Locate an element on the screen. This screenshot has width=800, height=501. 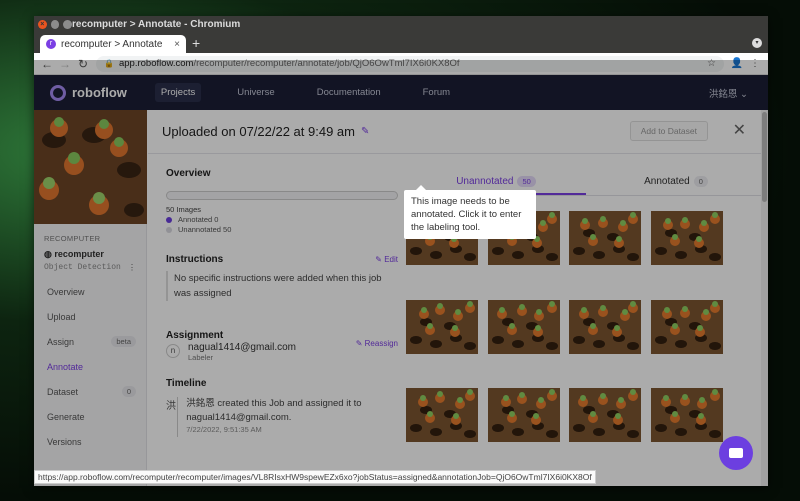
sidebar-item-label: Overview is located at coordinates (66, 291).